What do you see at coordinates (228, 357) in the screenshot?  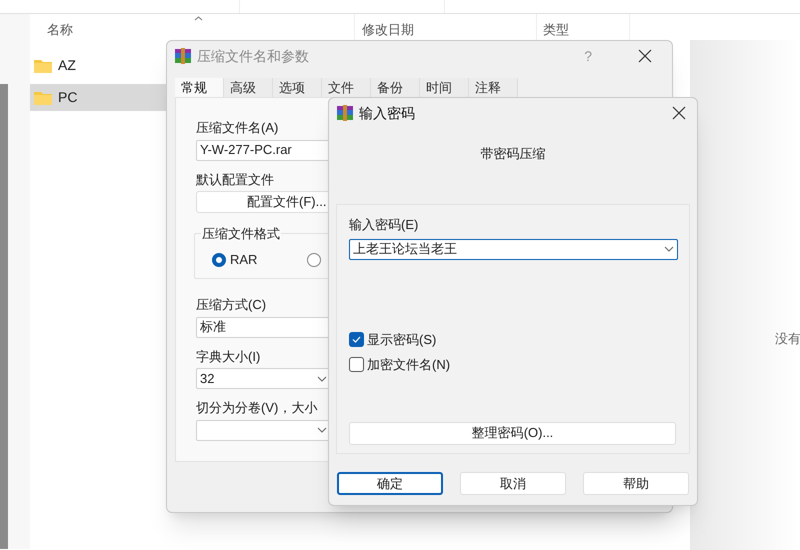 I see `field-label: 字典大小(I)` at bounding box center [228, 357].